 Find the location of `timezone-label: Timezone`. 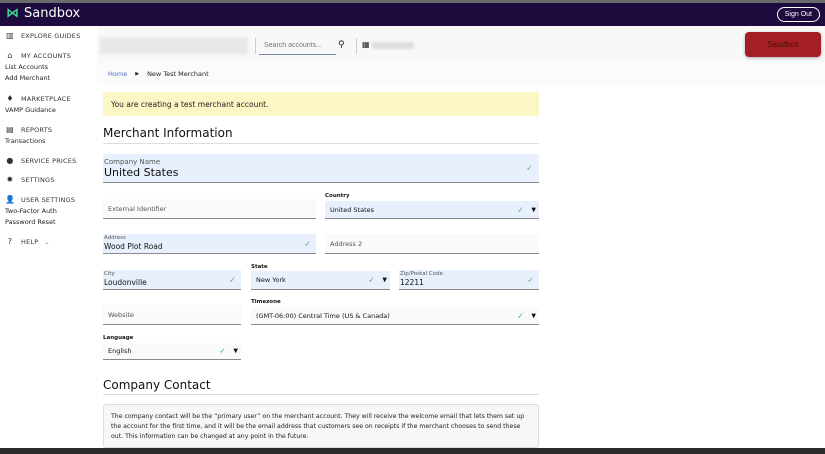

timezone-label: Timezone is located at coordinates (266, 302).